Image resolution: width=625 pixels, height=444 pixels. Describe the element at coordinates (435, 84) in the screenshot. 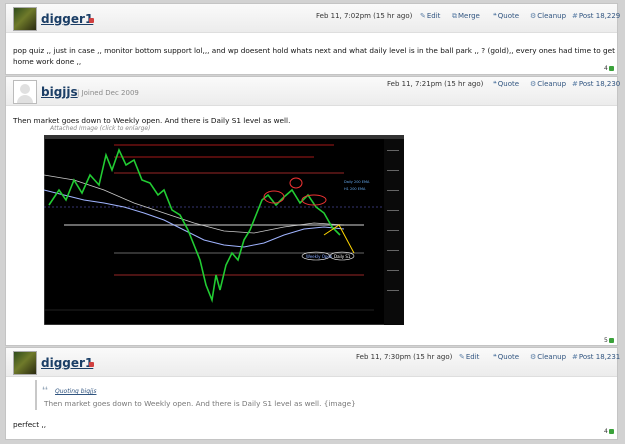

I see `post-timestamp: Feb 11, 7:21pm (15 hr ago)` at that location.